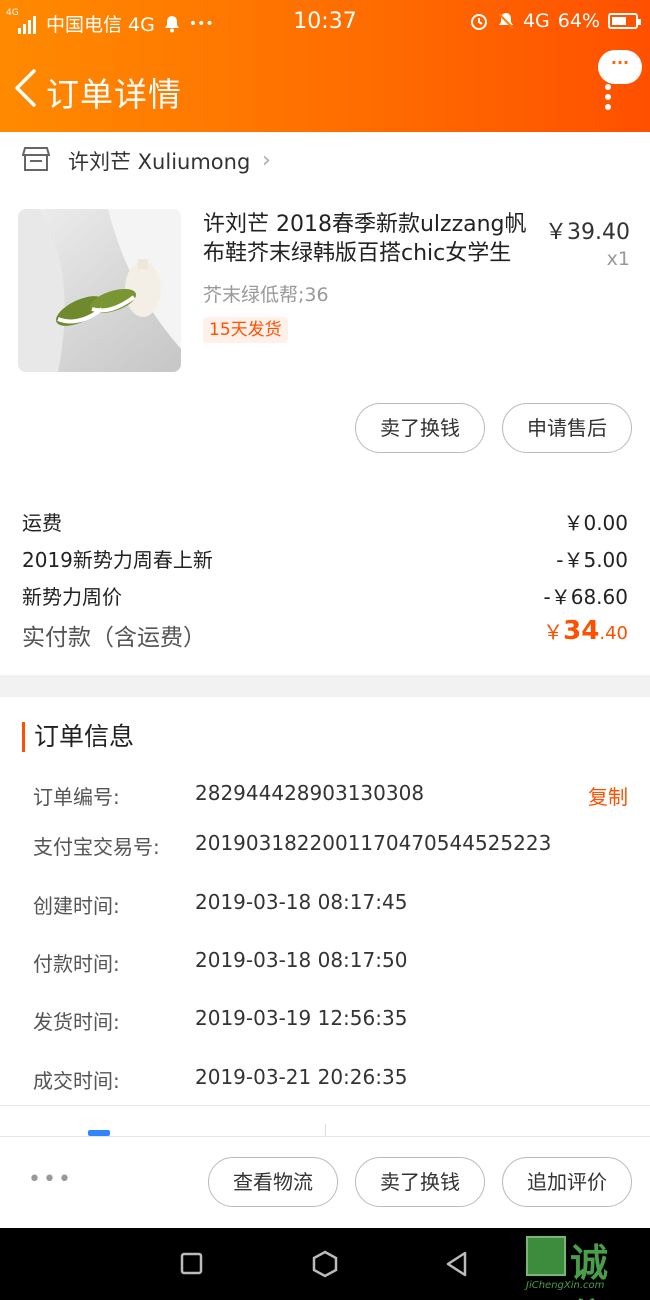 This screenshot has height=1300, width=650. I want to click on battery-icon, so click(624, 21).